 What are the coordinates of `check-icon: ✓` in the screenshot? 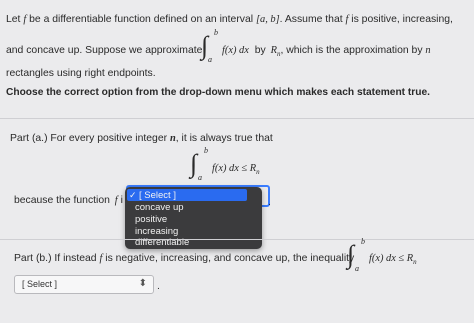 It's located at (133, 195).